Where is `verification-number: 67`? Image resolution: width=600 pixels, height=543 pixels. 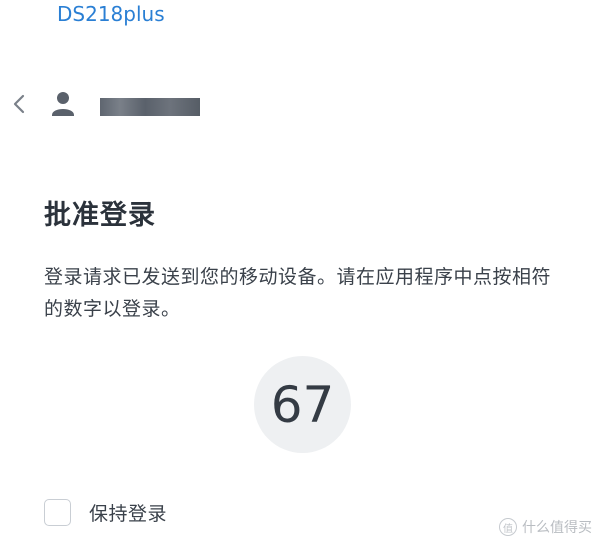 verification-number: 67 is located at coordinates (302, 404).